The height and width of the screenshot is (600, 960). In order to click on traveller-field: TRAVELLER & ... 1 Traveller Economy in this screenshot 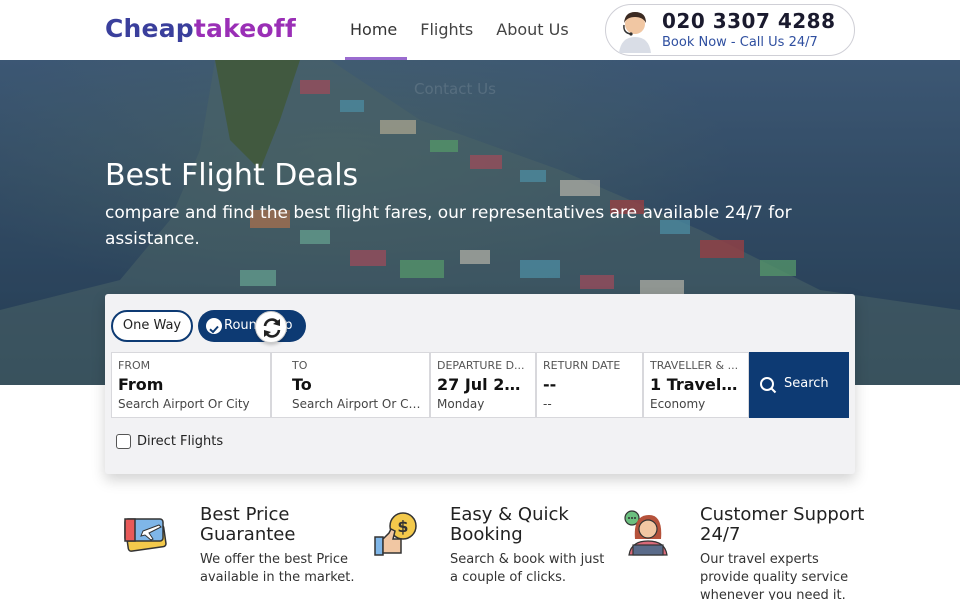, I will do `click(696, 385)`.